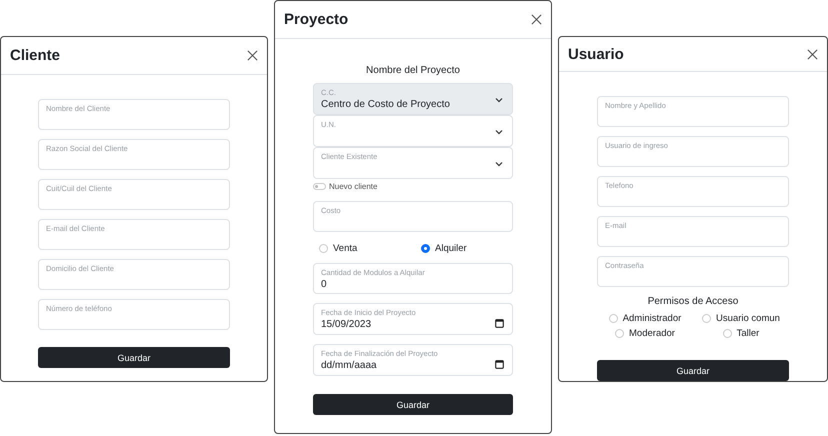  I want to click on modal-title: Proyecto, so click(316, 19).